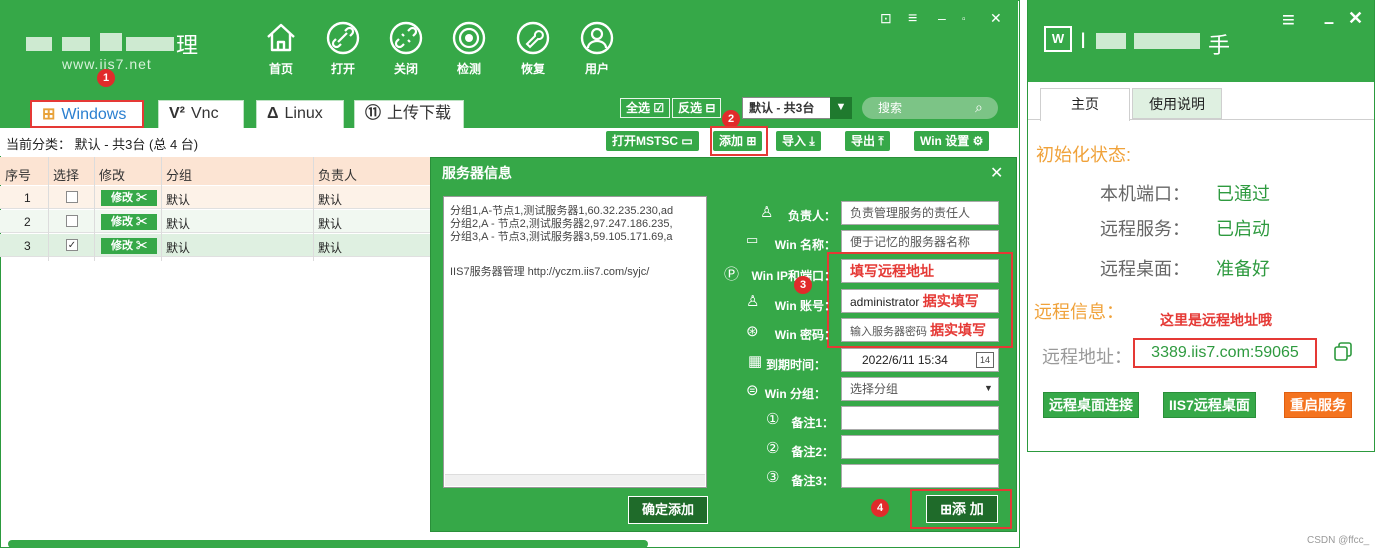  I want to click on nav-user: 用户, so click(597, 48).